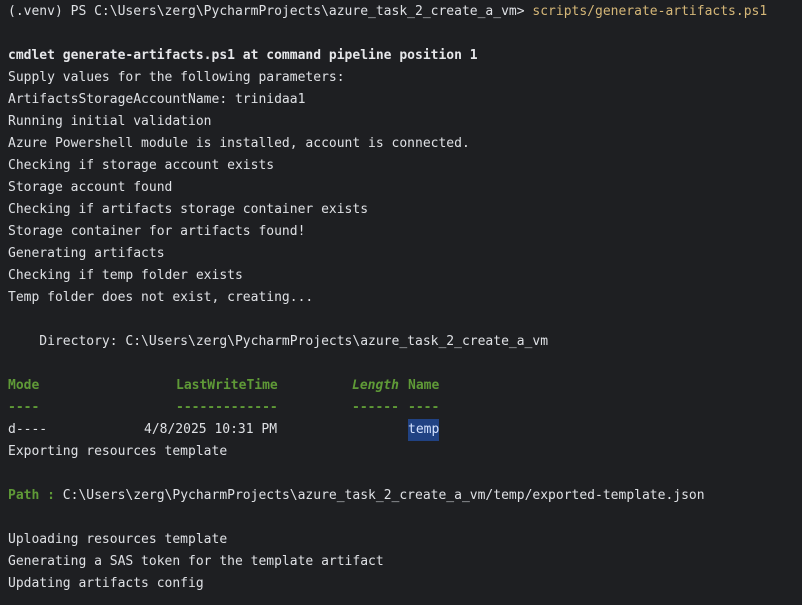 The image size is (802, 605). What do you see at coordinates (227, 407) in the screenshot?
I see `underline-lastwritetime: -------------` at bounding box center [227, 407].